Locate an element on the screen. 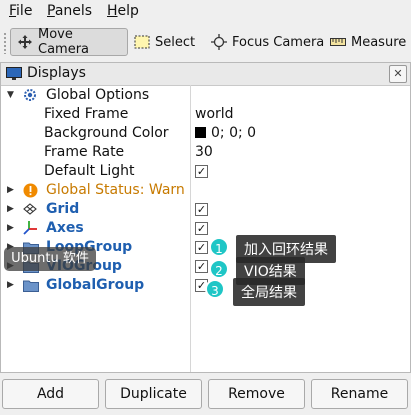  tree-row-global-status: ▶ Global Status: Warn is located at coordinates (205, 190).